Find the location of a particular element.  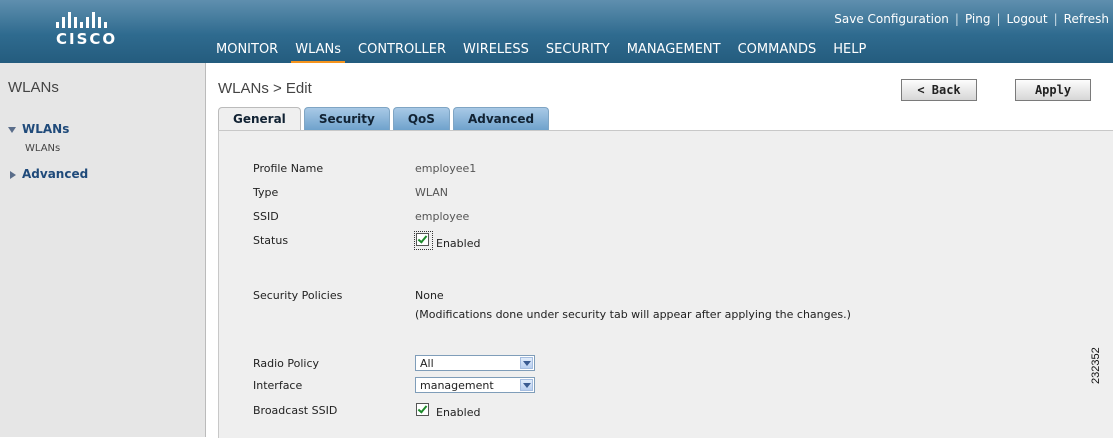

profile-name-label: Profile Name is located at coordinates (288, 168).